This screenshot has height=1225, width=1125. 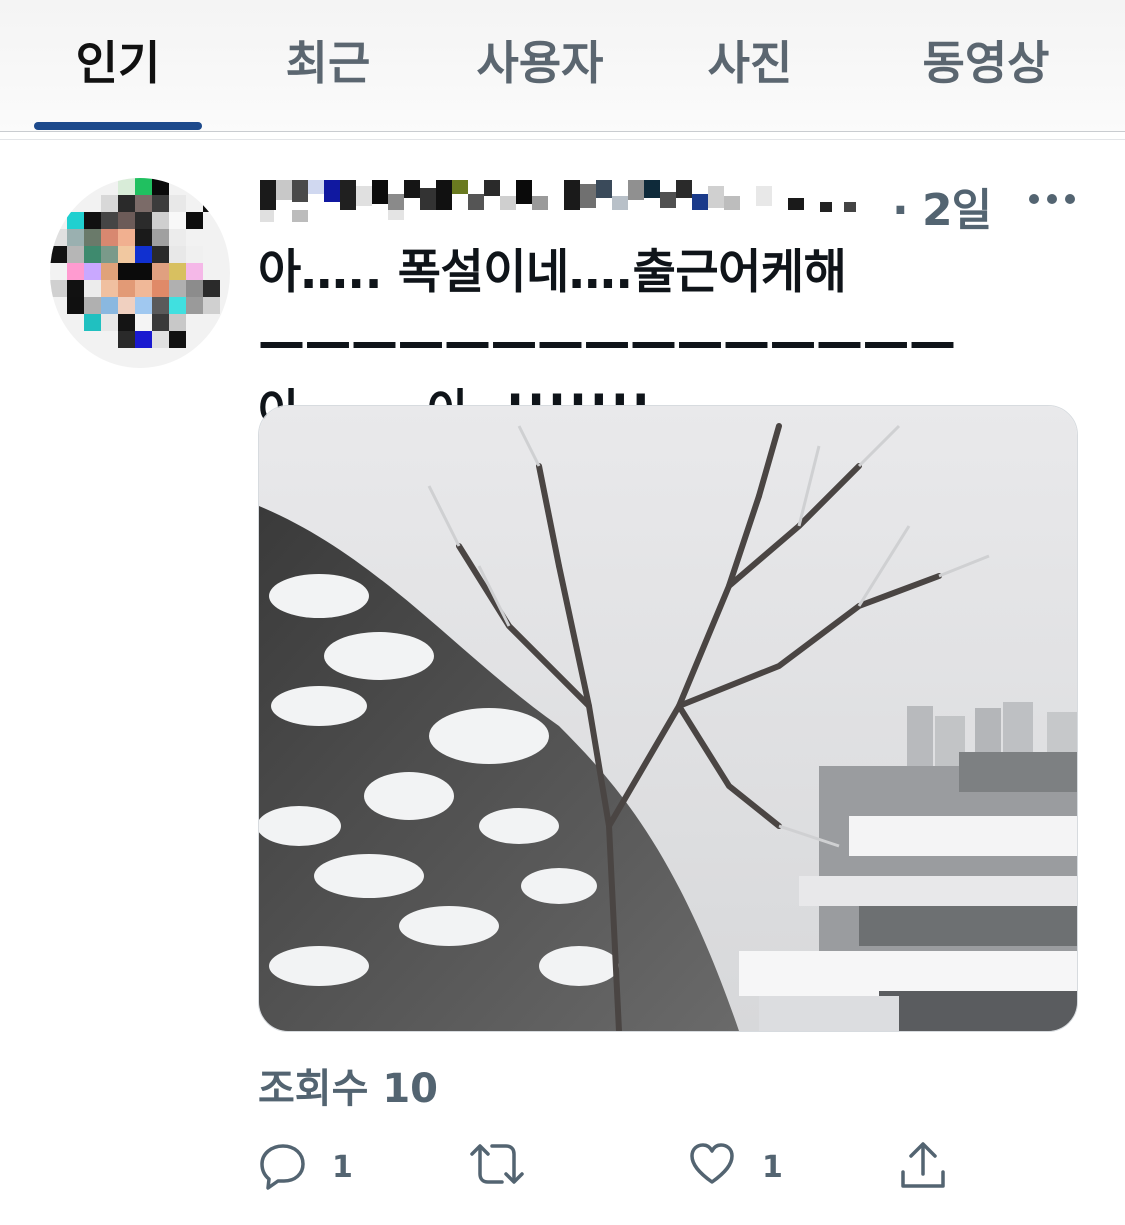 What do you see at coordinates (497, 1164) in the screenshot?
I see `retweet-icon` at bounding box center [497, 1164].